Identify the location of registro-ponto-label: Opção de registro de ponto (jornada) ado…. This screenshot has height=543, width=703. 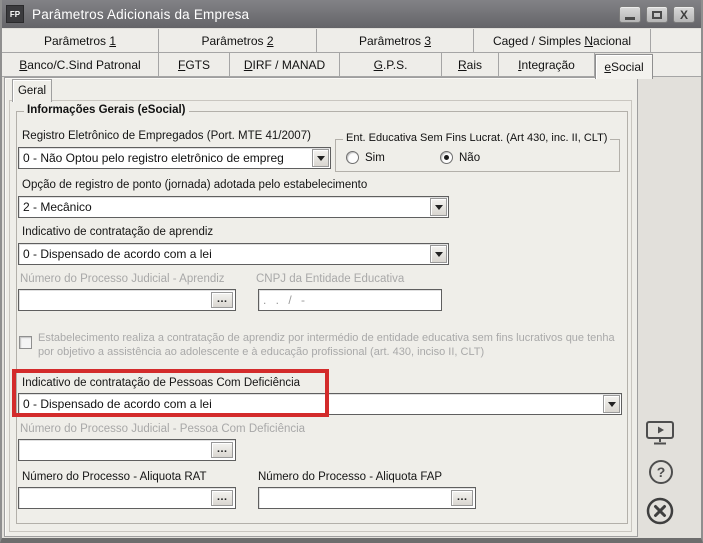
(195, 185).